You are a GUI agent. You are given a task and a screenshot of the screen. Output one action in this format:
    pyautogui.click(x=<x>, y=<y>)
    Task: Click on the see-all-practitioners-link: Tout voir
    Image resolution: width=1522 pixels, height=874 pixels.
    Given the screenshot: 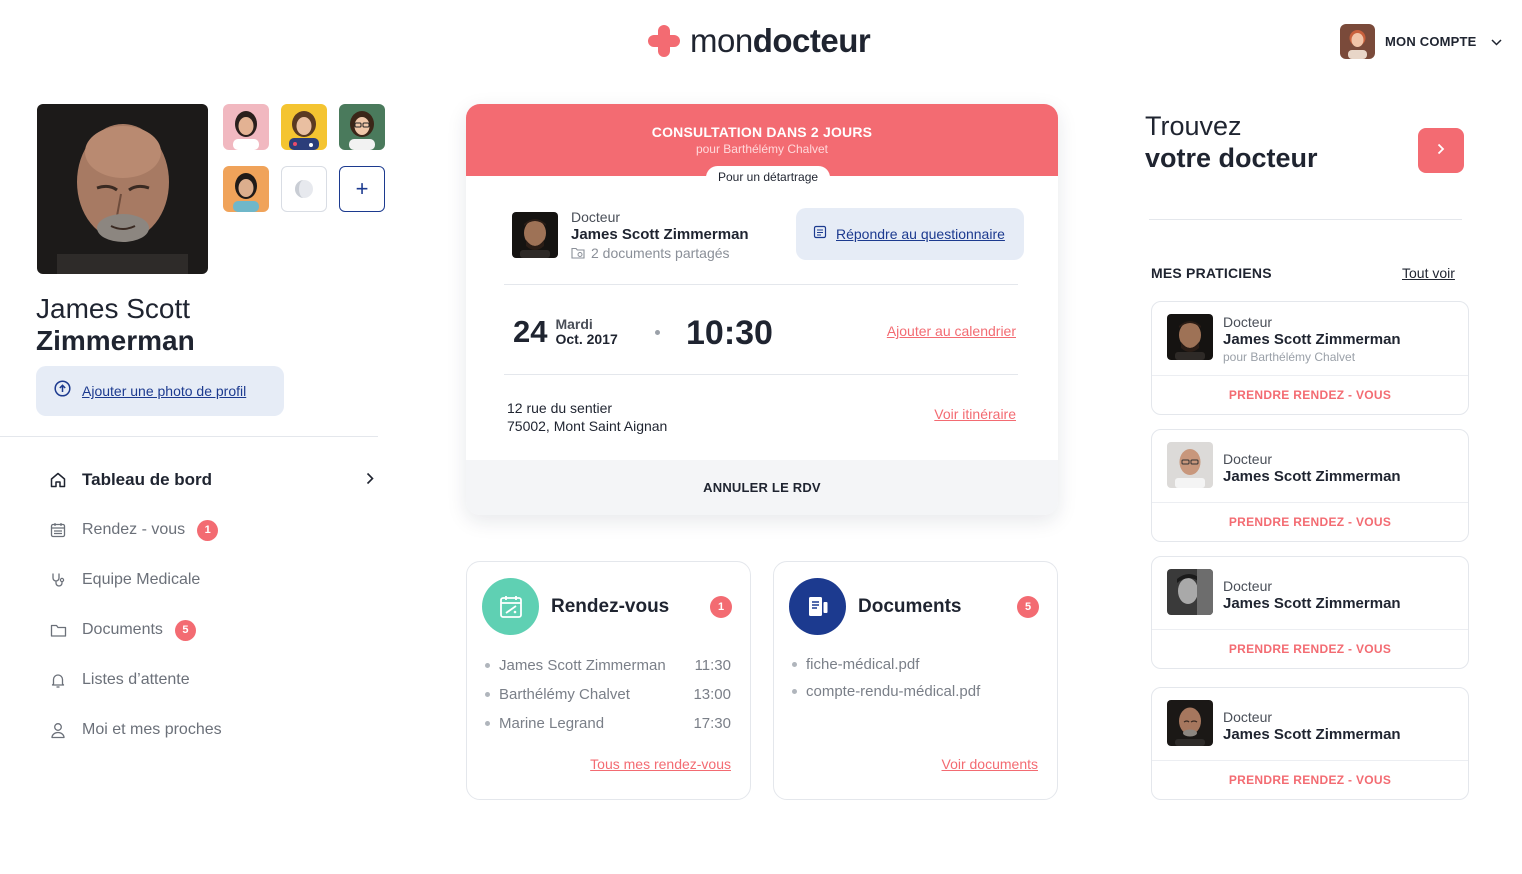 What is the action you would take?
    pyautogui.click(x=1428, y=273)
    